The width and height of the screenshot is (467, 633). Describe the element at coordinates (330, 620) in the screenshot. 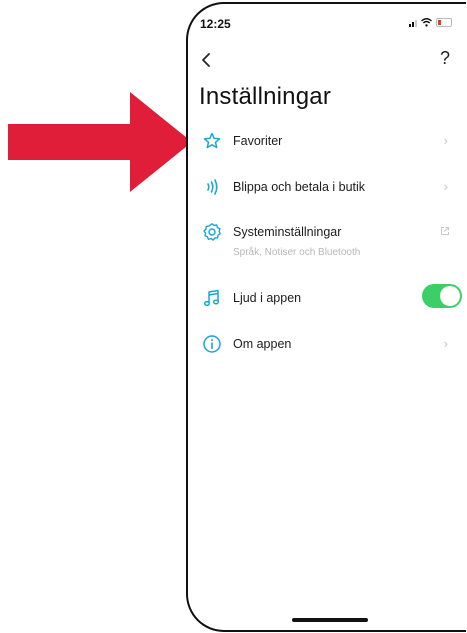

I see `home-indicator` at that location.